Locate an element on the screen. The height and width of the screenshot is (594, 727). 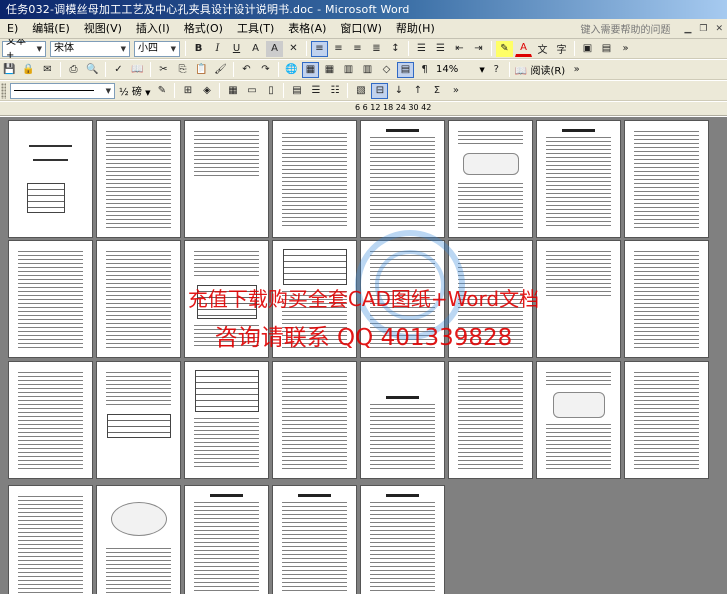
insert-table-icon: ▦ is located at coordinates (329, 70).